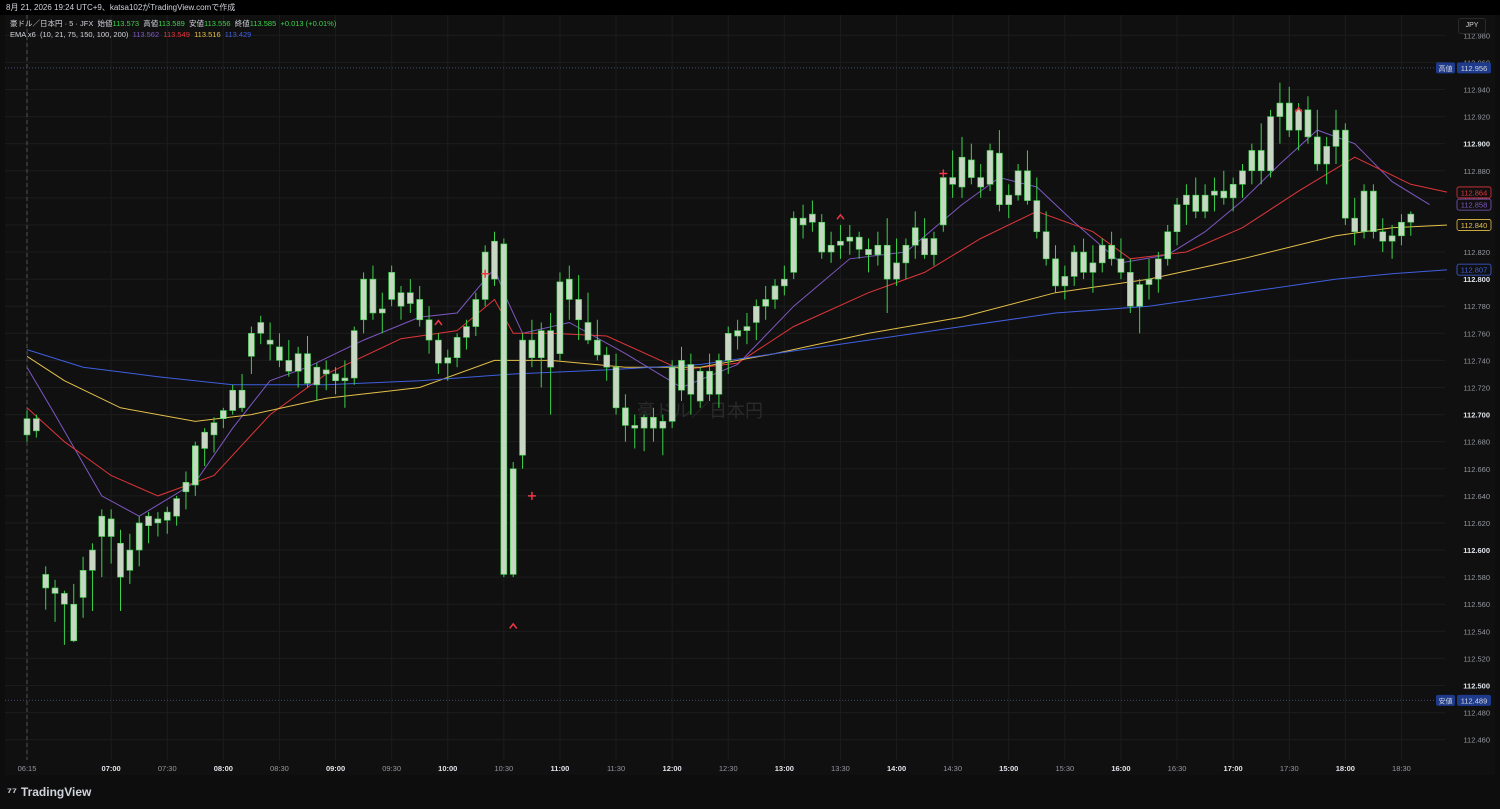  What do you see at coordinates (23, 34) in the screenshot?
I see `ema-label: EMA x6` at bounding box center [23, 34].